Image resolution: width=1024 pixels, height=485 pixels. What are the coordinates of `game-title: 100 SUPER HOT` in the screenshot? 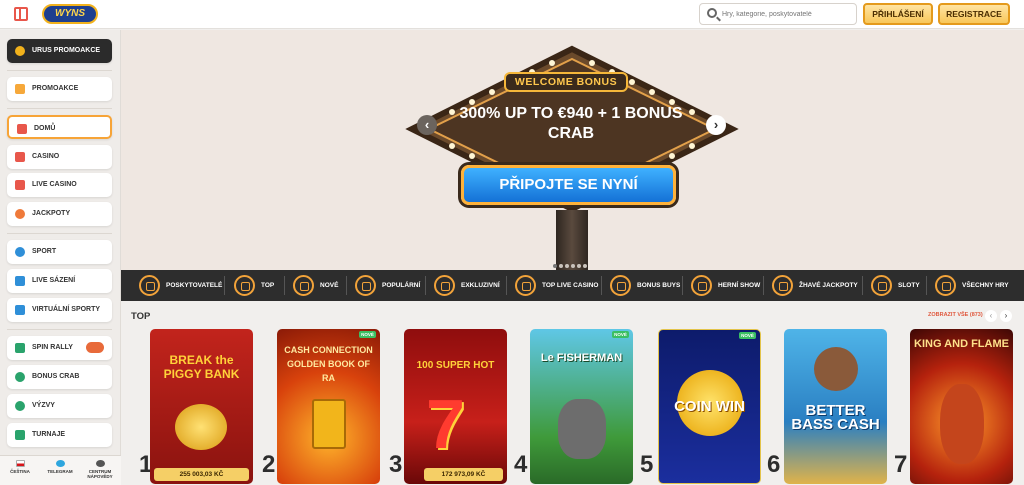 It's located at (455, 365).